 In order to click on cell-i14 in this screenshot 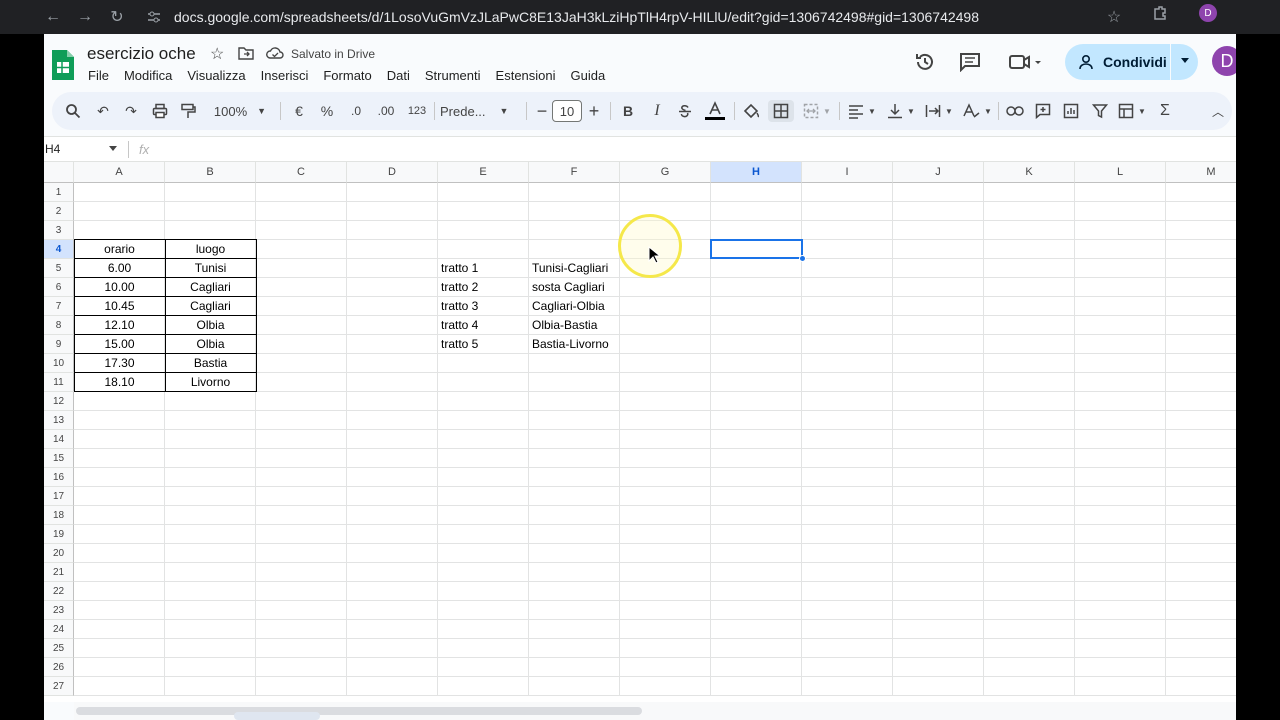, I will do `click(847, 439)`.